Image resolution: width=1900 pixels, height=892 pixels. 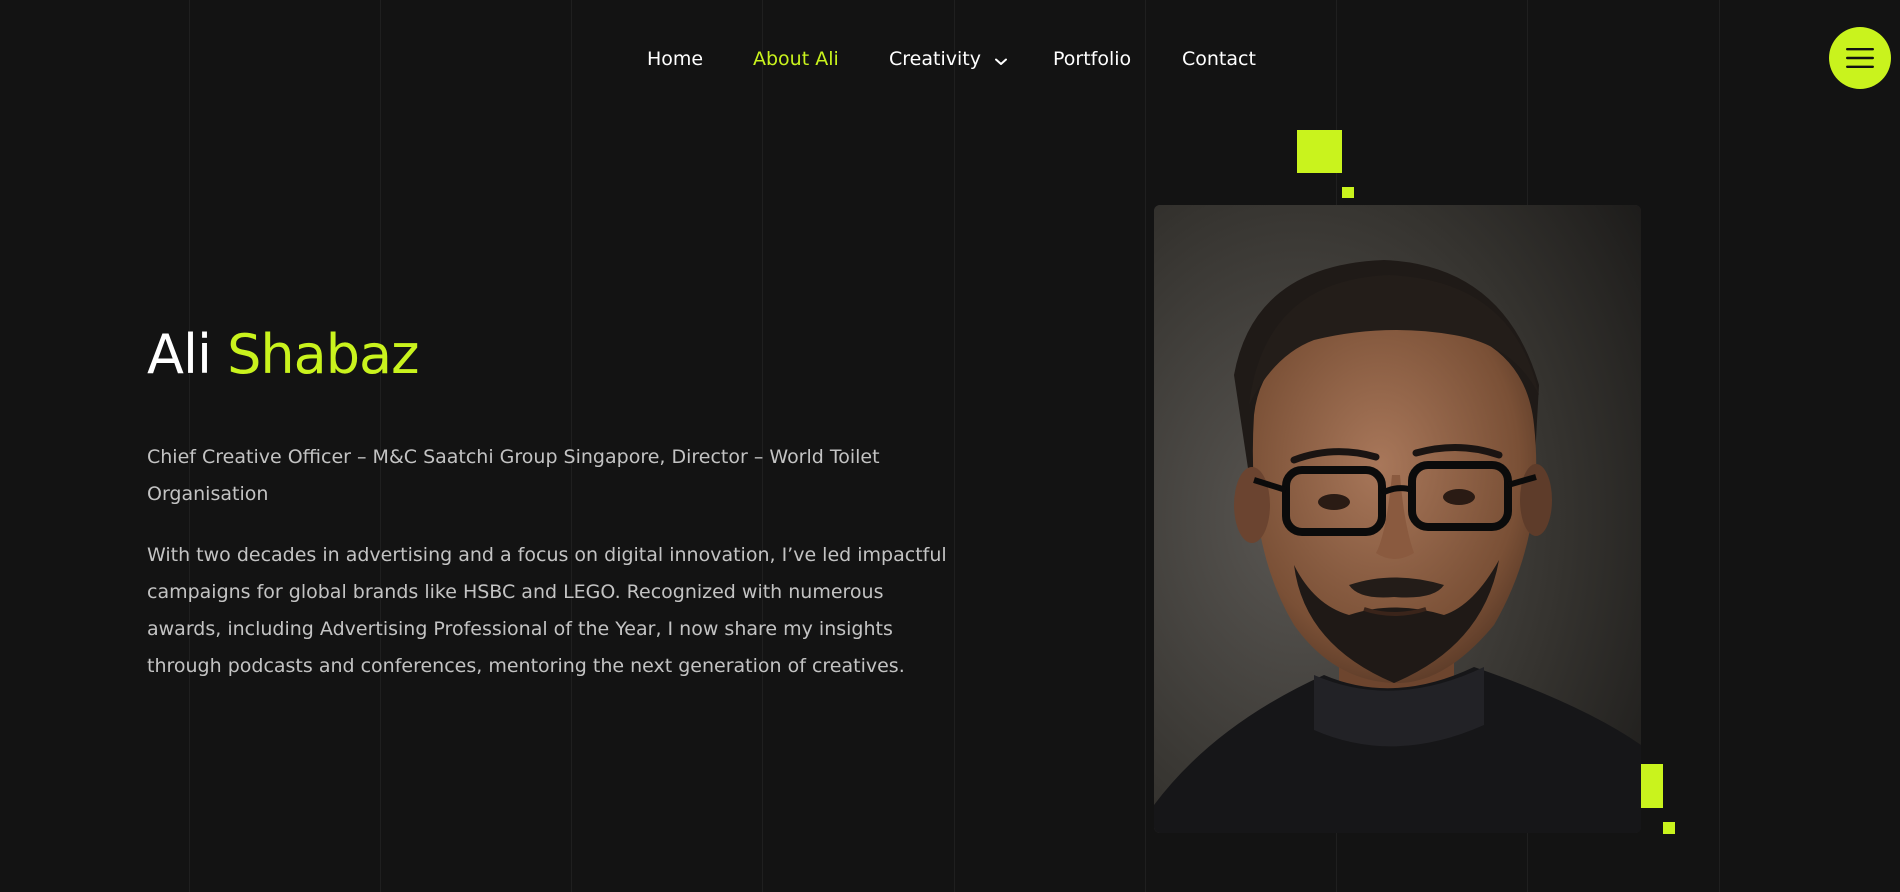 What do you see at coordinates (179, 354) in the screenshot?
I see `hero-first-name: Ali` at bounding box center [179, 354].